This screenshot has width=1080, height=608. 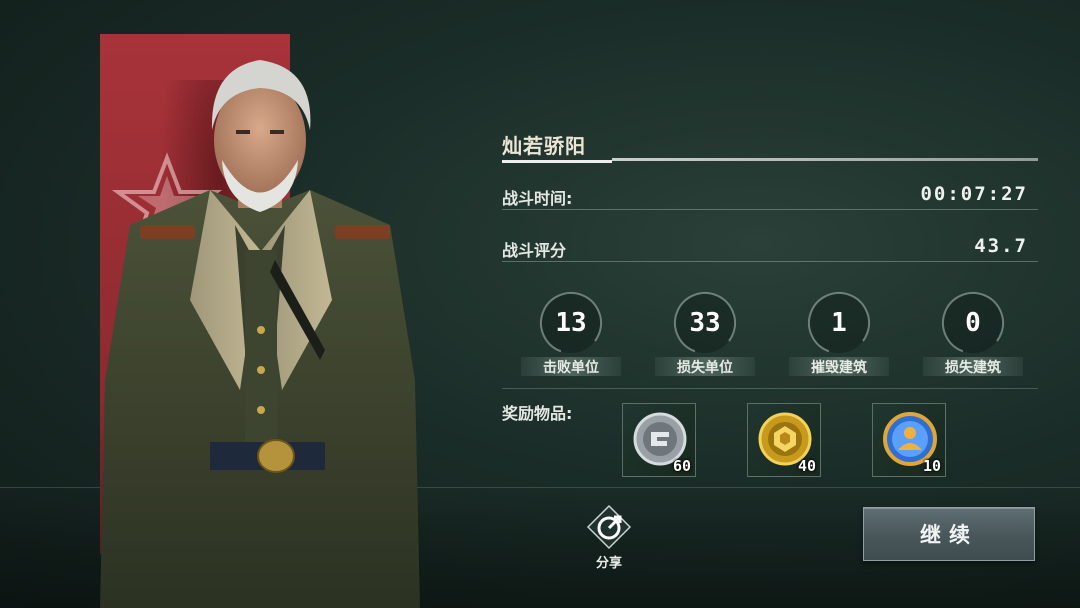 What do you see at coordinates (839, 323) in the screenshot?
I see `stat-value: 1` at bounding box center [839, 323].